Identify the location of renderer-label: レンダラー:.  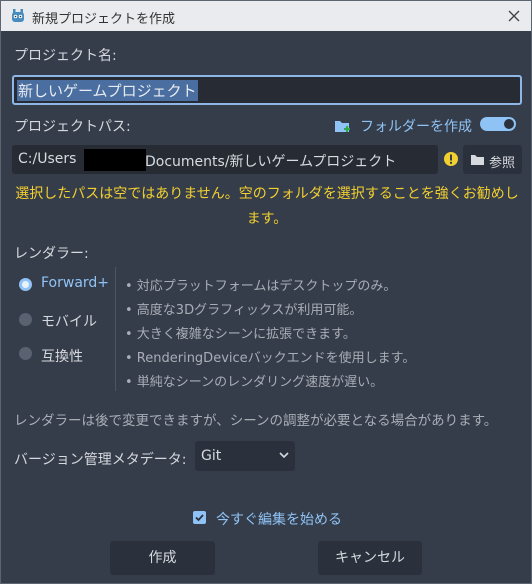
(51, 254).